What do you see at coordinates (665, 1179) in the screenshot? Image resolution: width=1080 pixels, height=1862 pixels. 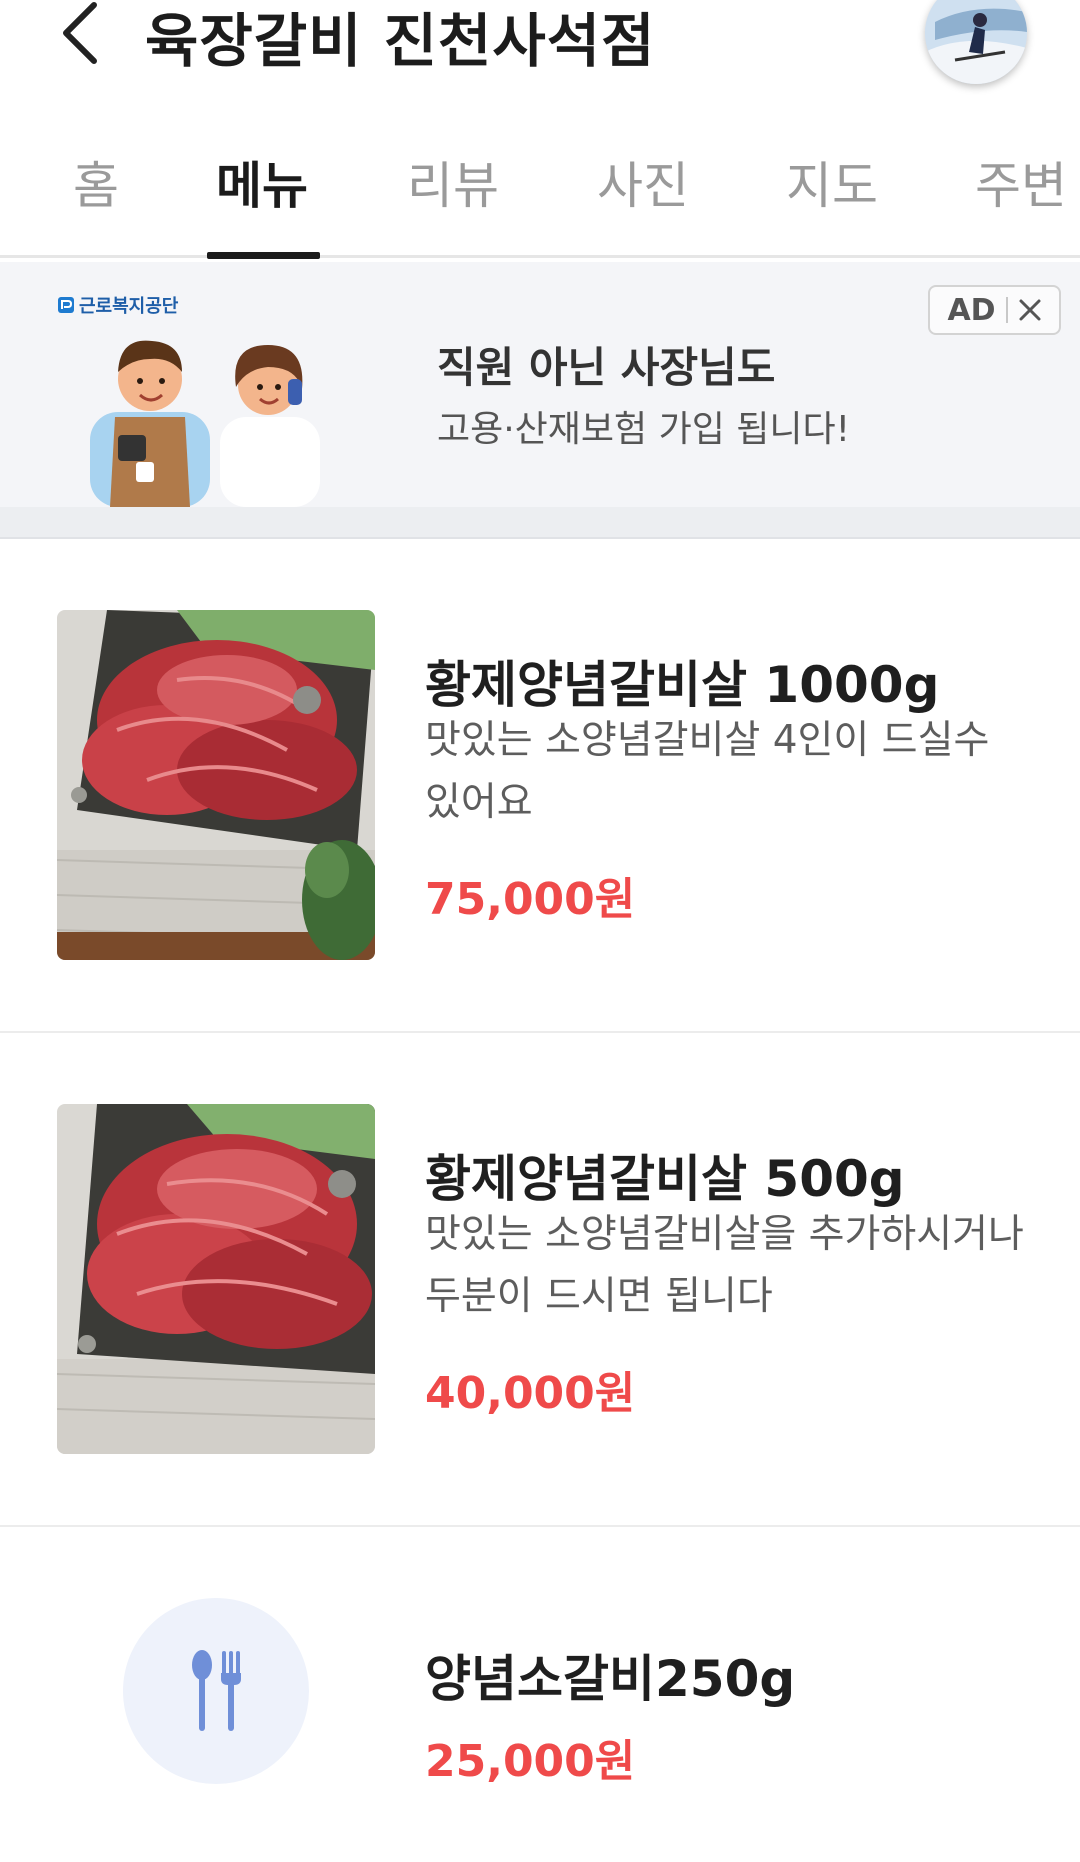 I see `menu-item-name: 황제양념갈비살 500g` at bounding box center [665, 1179].